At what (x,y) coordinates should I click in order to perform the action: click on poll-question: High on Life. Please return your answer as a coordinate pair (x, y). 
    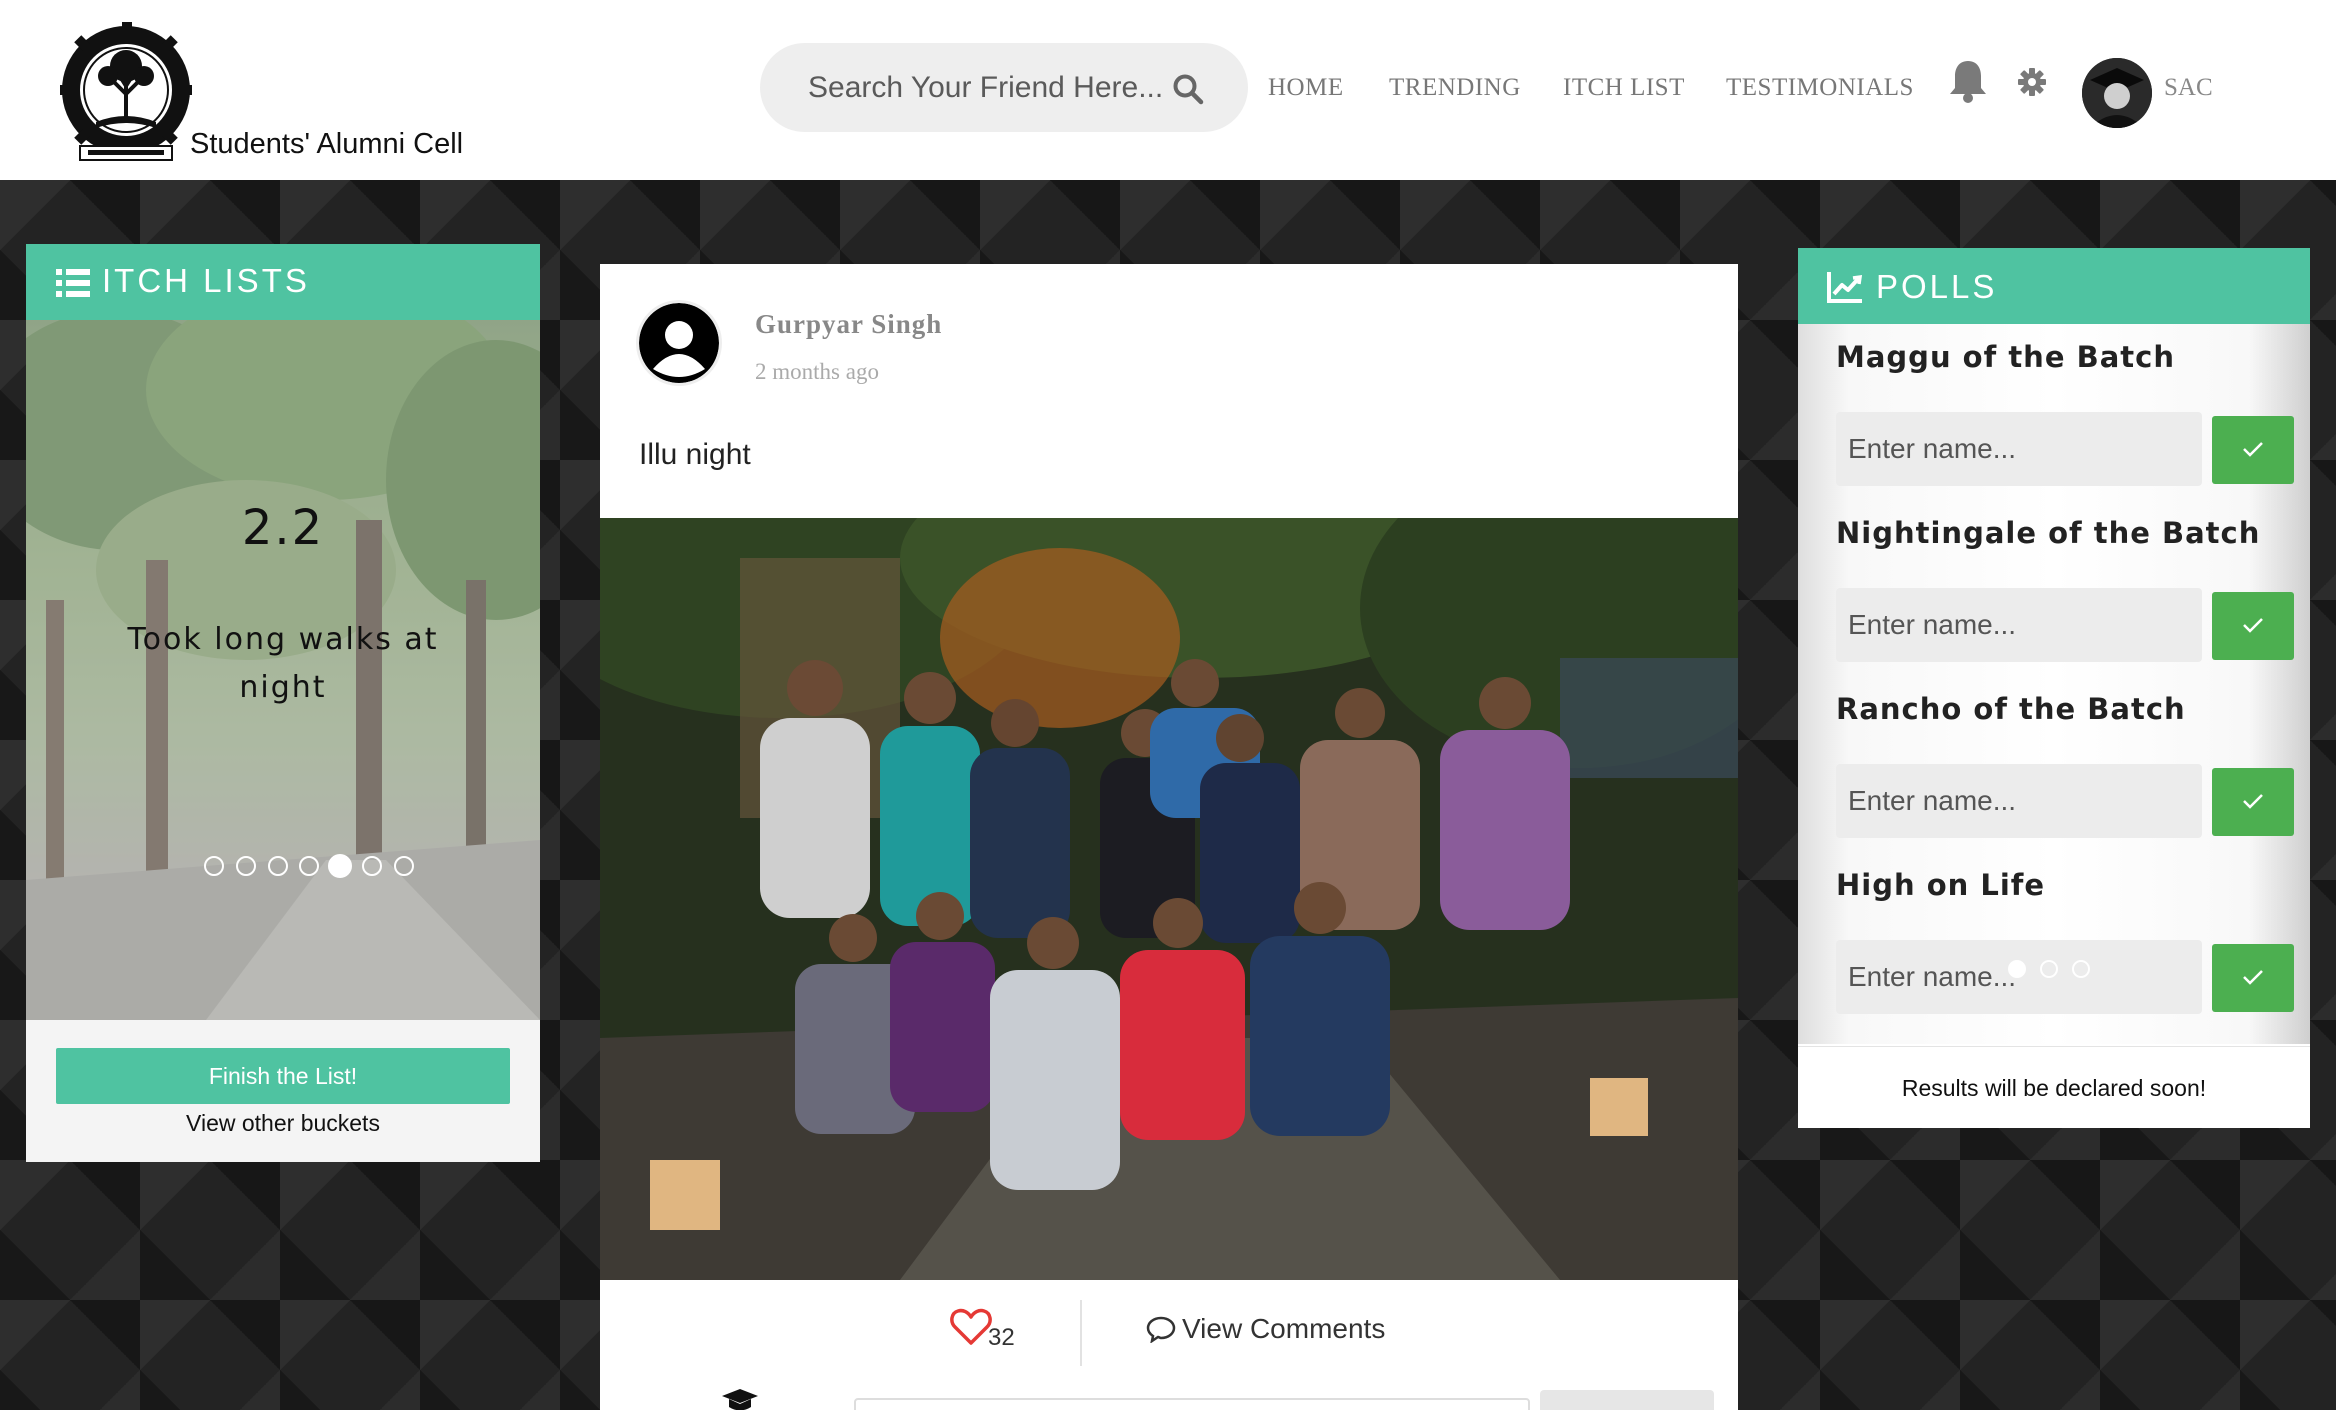
    Looking at the image, I should click on (1941, 885).